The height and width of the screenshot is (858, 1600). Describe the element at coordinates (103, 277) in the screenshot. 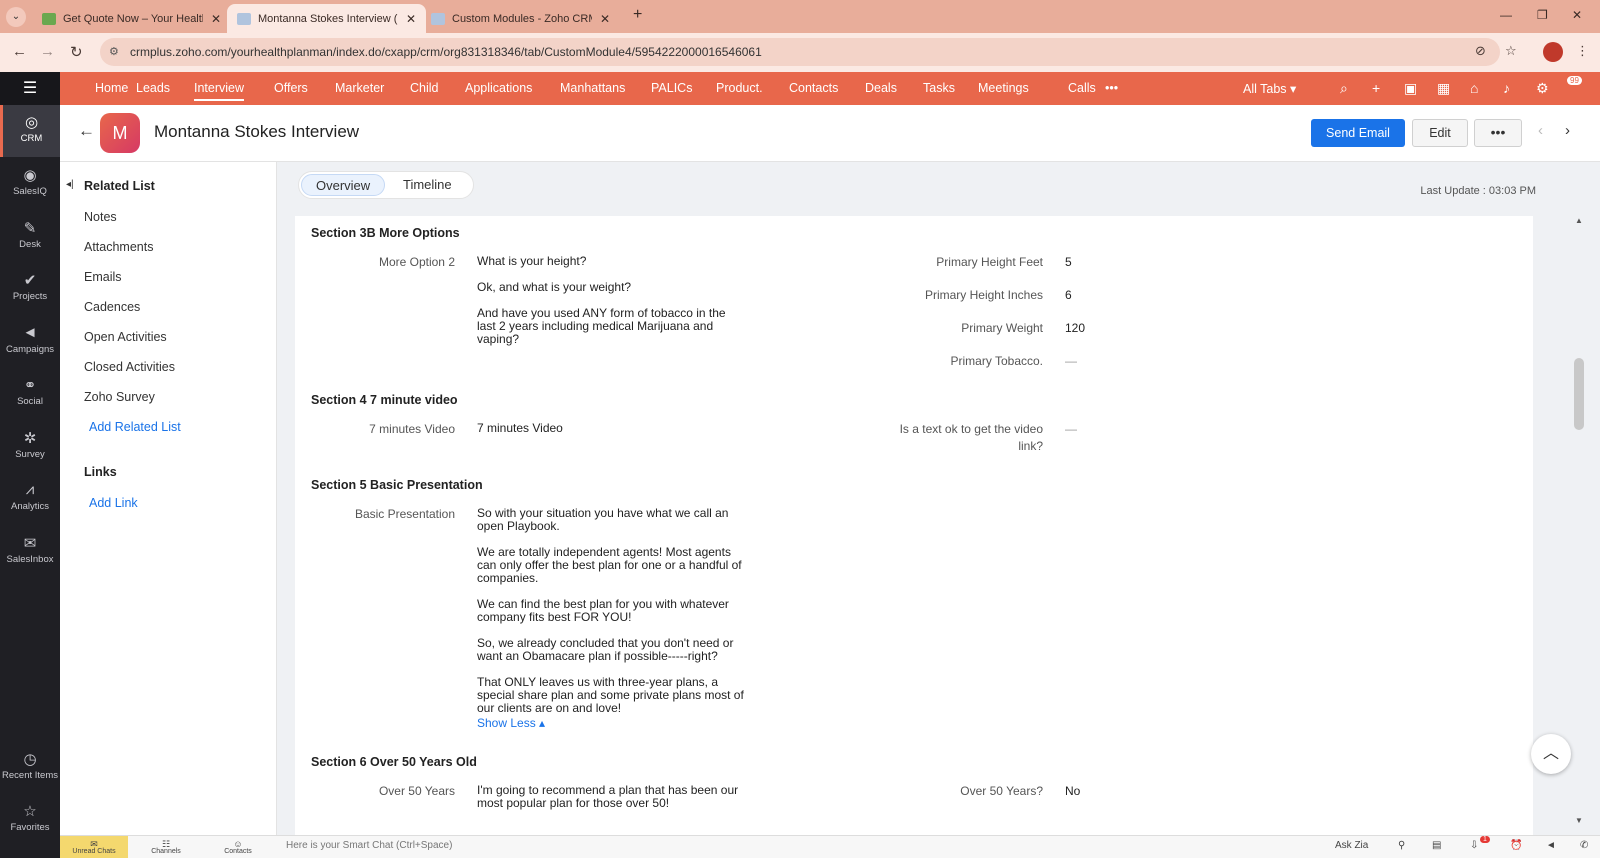

I see `related-item-emails: Emails` at that location.